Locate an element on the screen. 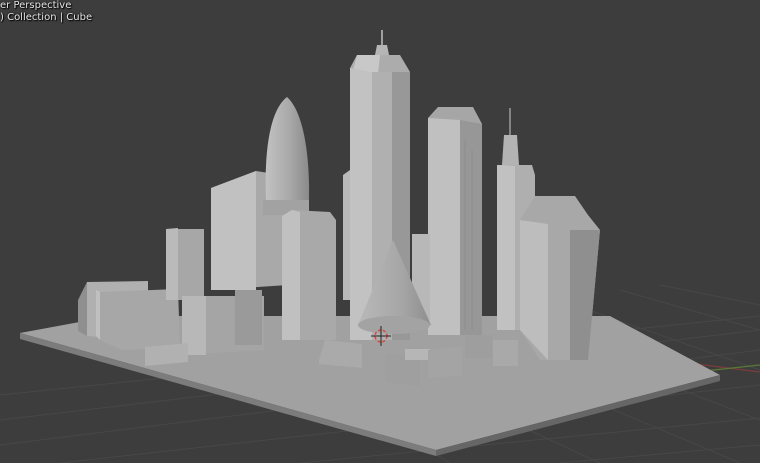 This screenshot has width=760, height=463. low-block-left is located at coordinates (223, 322).